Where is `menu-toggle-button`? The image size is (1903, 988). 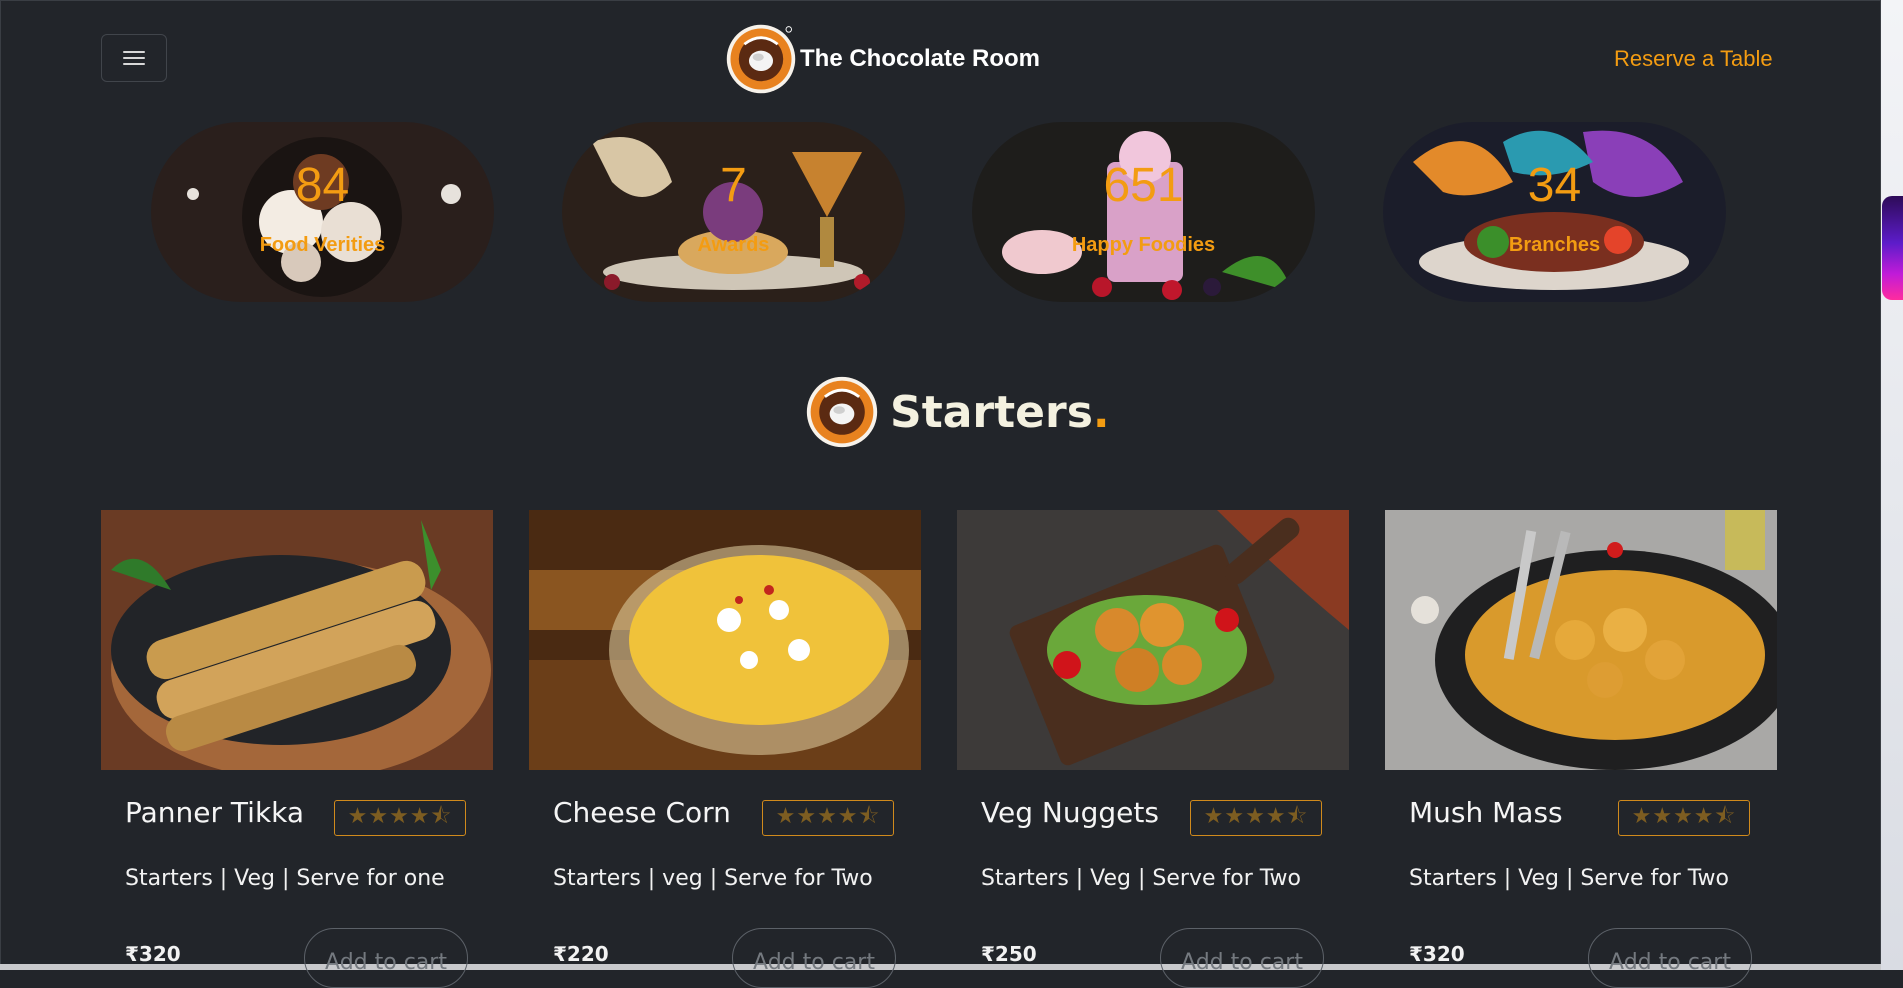 menu-toggle-button is located at coordinates (134, 58).